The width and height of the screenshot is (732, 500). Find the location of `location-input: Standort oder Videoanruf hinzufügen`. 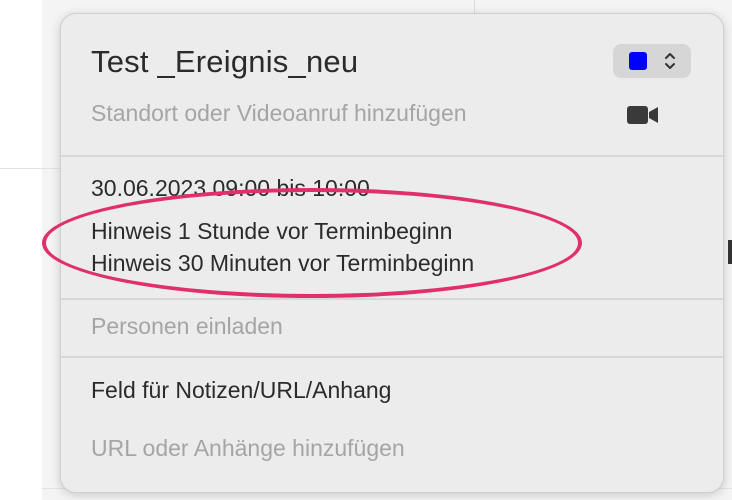

location-input: Standort oder Videoanruf hinzufügen is located at coordinates (279, 113).